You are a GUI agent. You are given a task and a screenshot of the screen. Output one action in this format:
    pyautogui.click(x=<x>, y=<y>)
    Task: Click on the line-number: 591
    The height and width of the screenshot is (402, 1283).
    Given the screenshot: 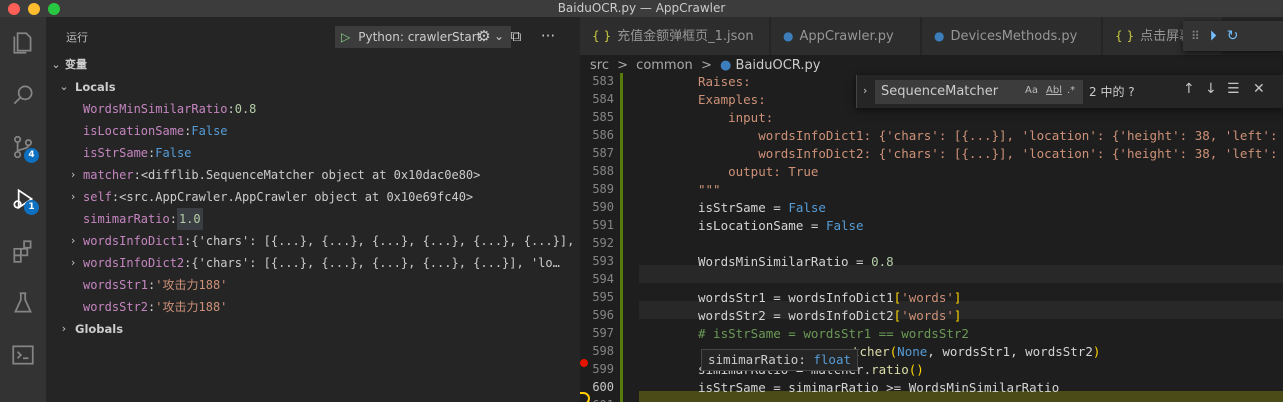 What is the action you would take?
    pyautogui.click(x=597, y=225)
    